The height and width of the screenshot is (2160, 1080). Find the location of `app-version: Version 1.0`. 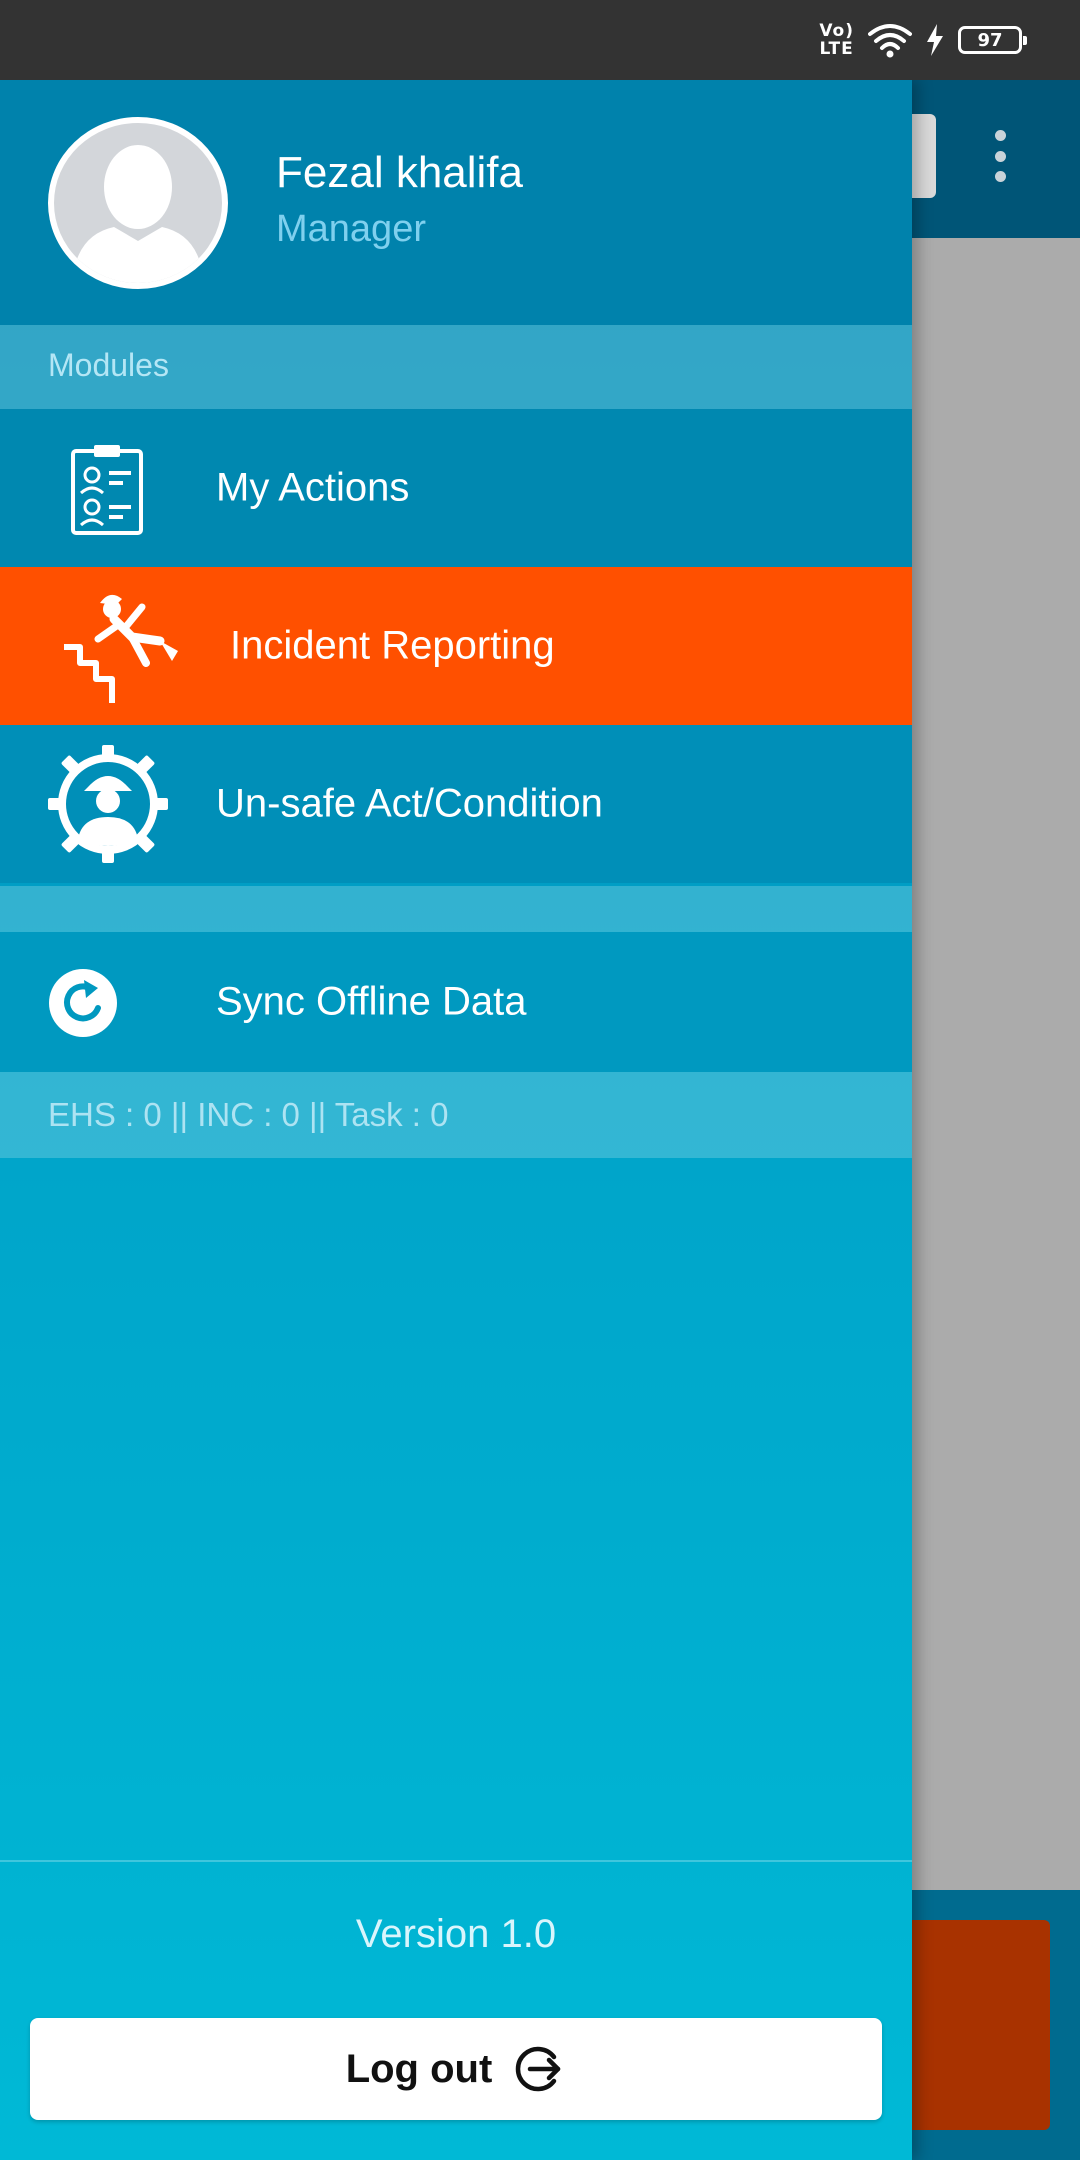

app-version: Version 1.0 is located at coordinates (456, 1934).